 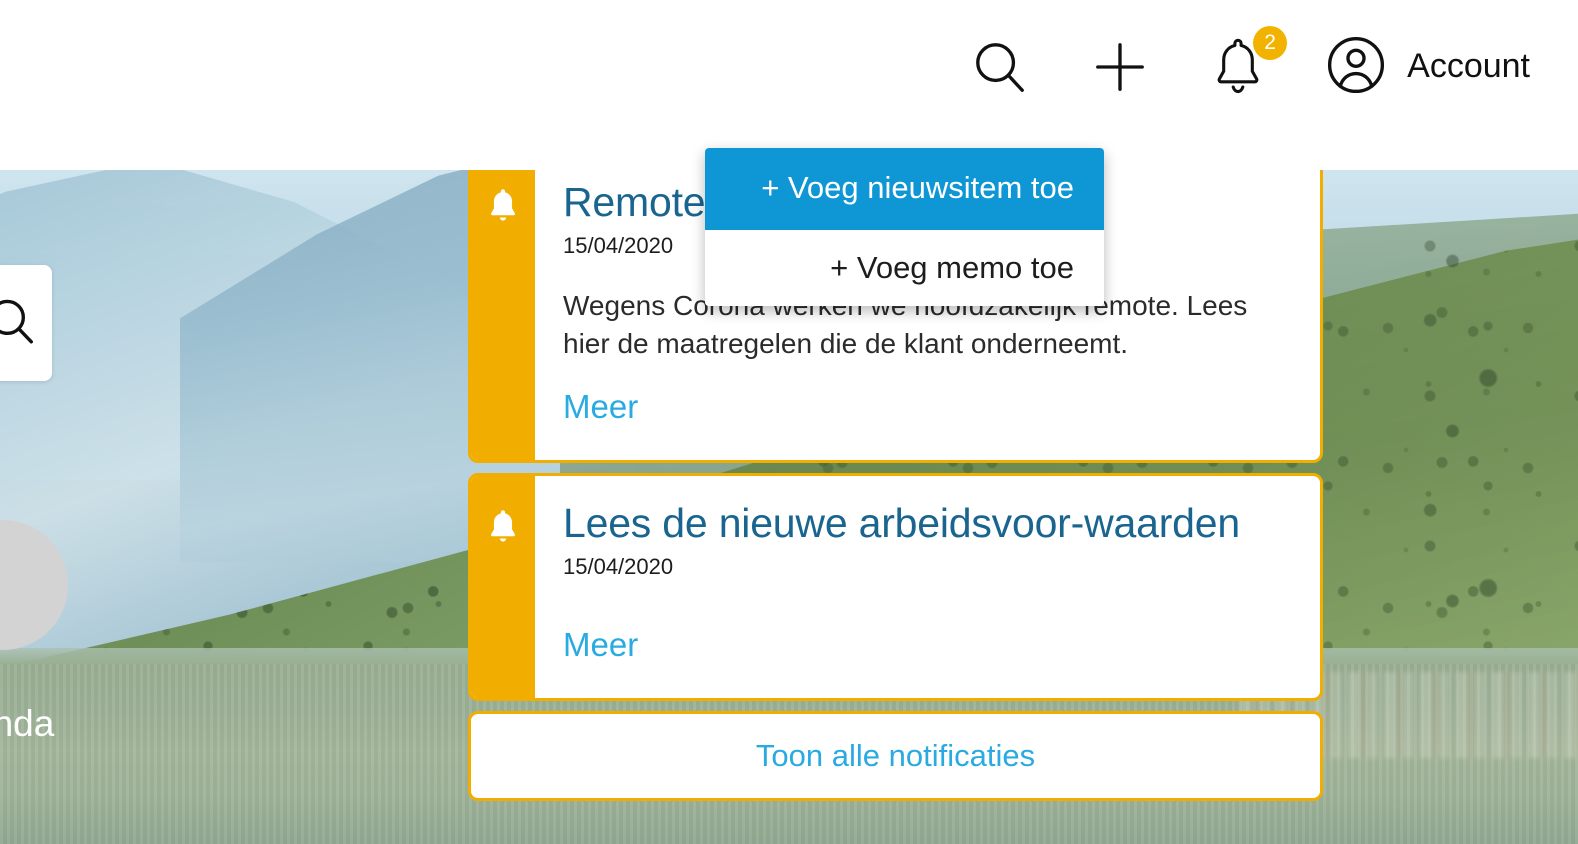 What do you see at coordinates (1468, 66) in the screenshot?
I see `account-label: Account` at bounding box center [1468, 66].